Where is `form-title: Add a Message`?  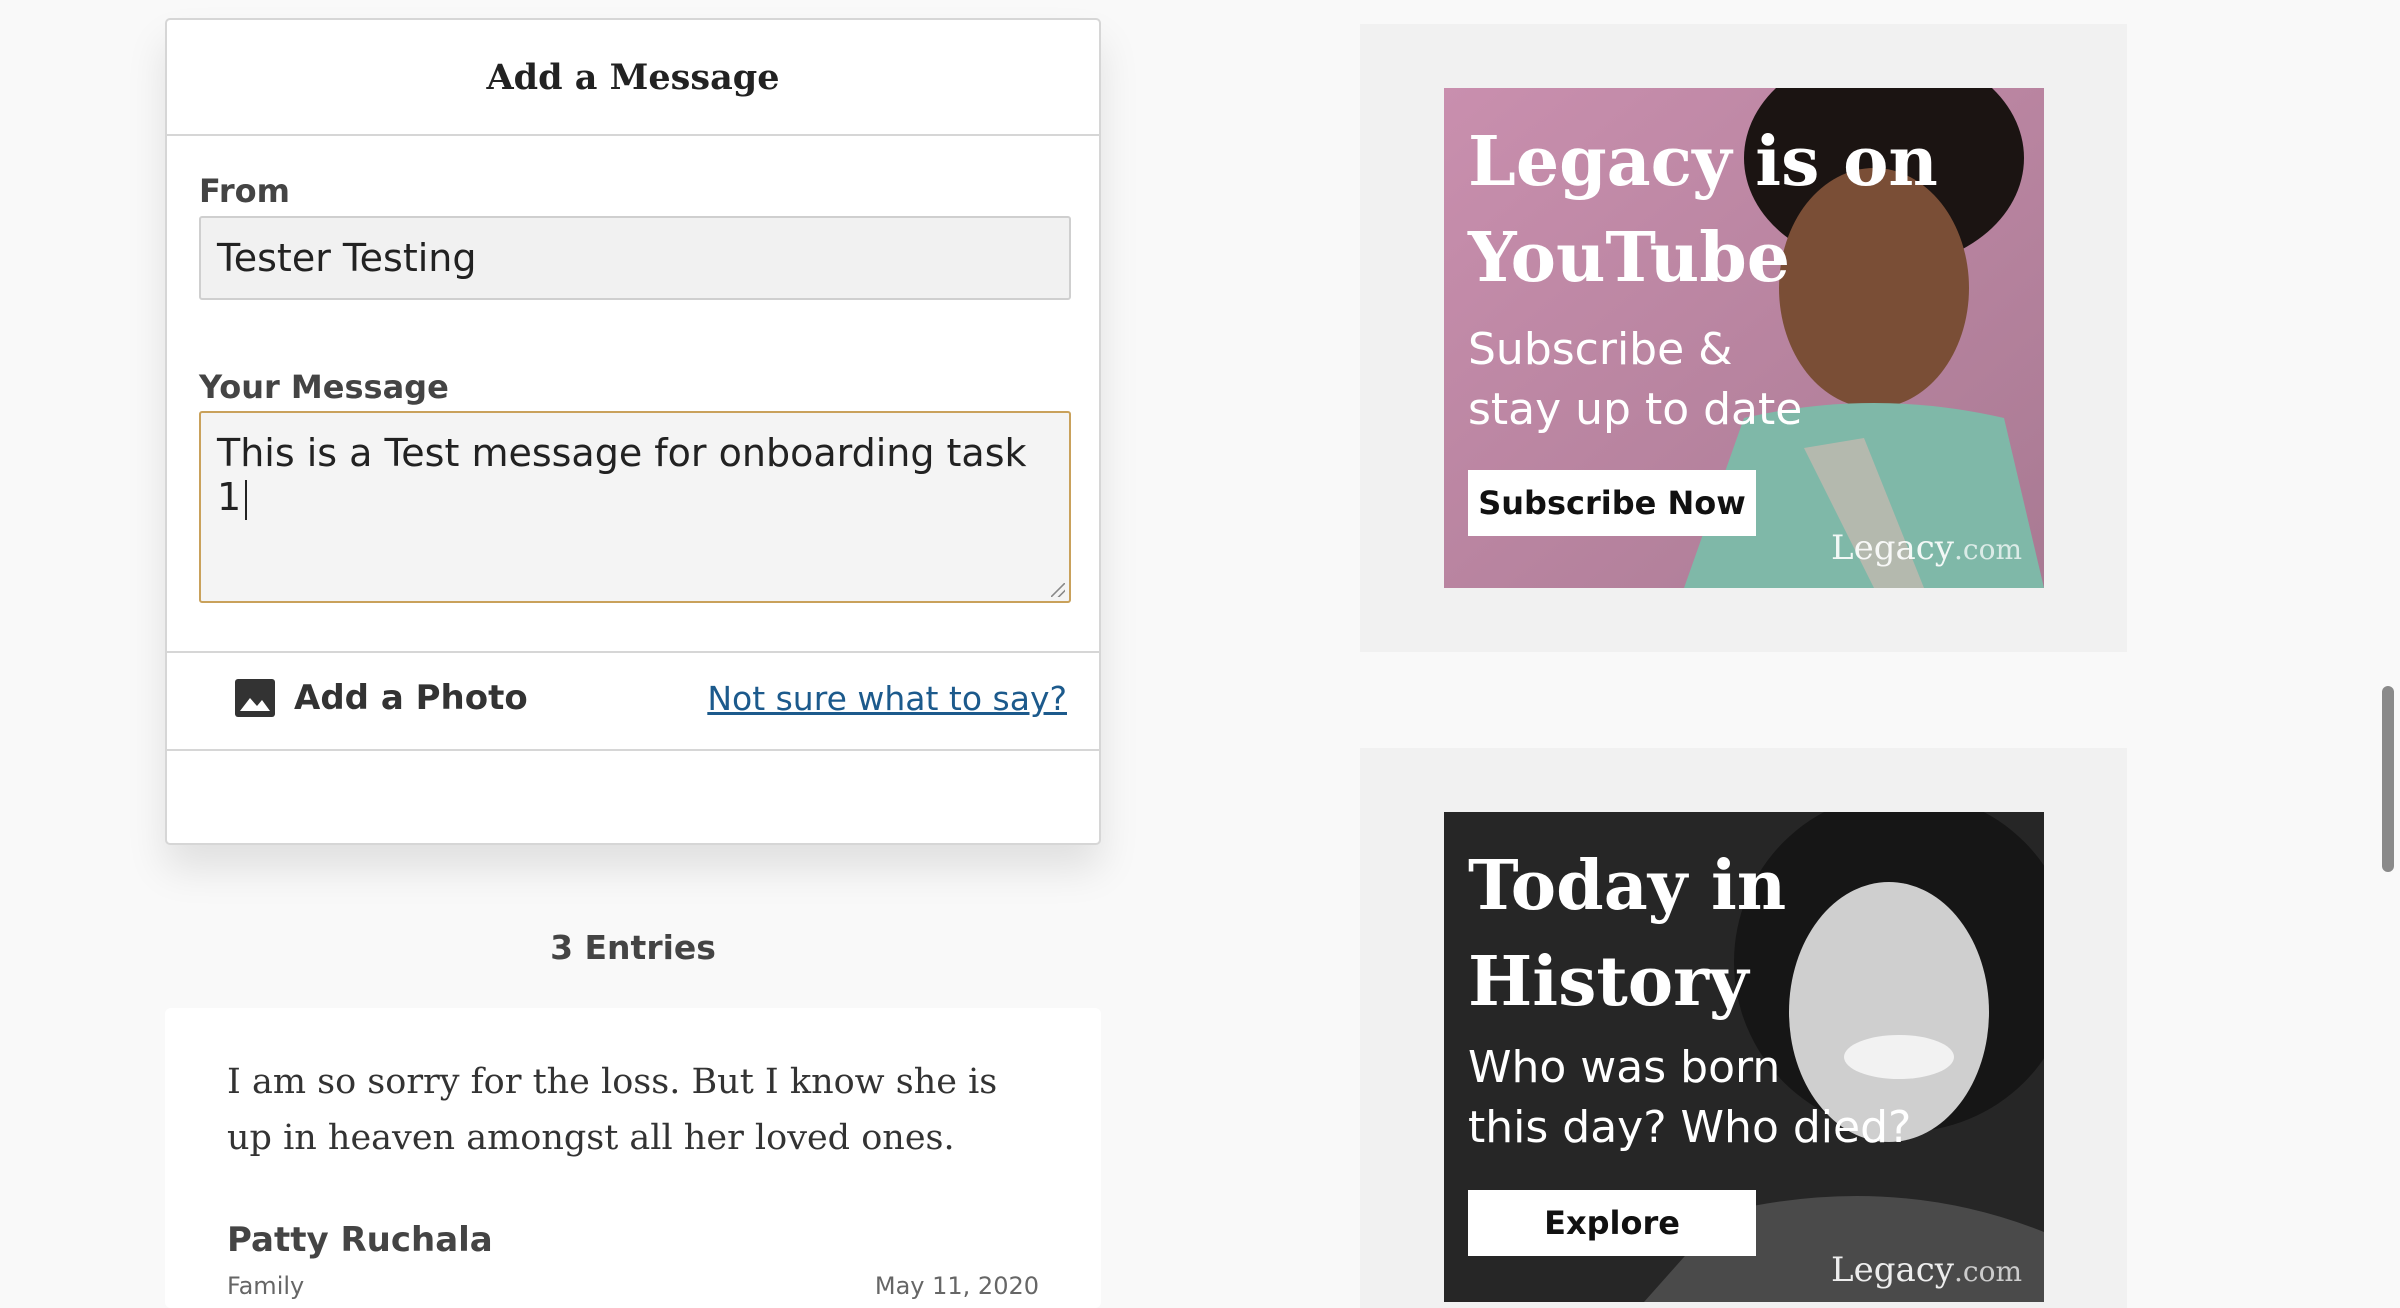
form-title: Add a Message is located at coordinates (633, 78).